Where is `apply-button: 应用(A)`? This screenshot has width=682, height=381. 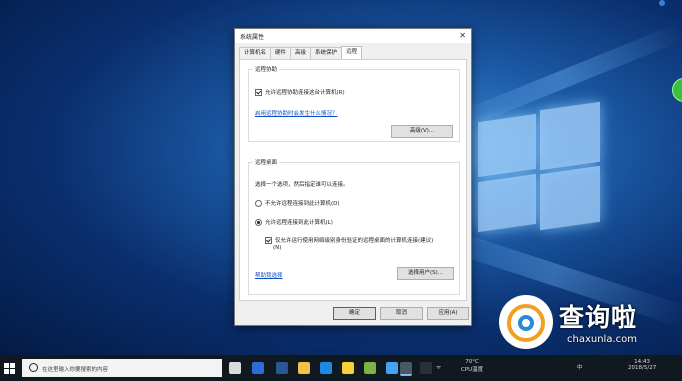
apply-button: 应用(A) is located at coordinates (448, 313).